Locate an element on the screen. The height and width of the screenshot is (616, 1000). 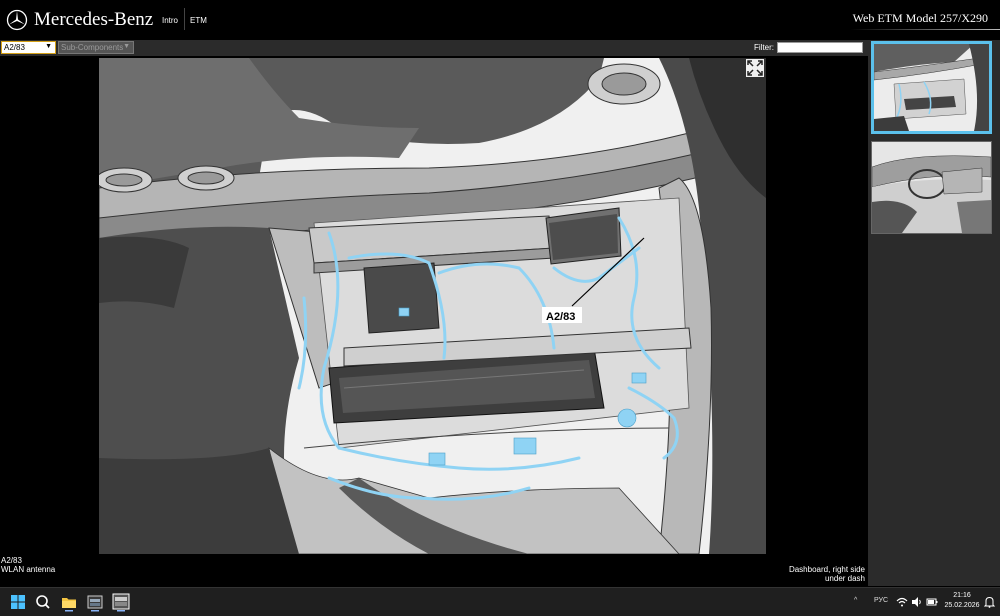
title-underline is located at coordinates (925, 29).